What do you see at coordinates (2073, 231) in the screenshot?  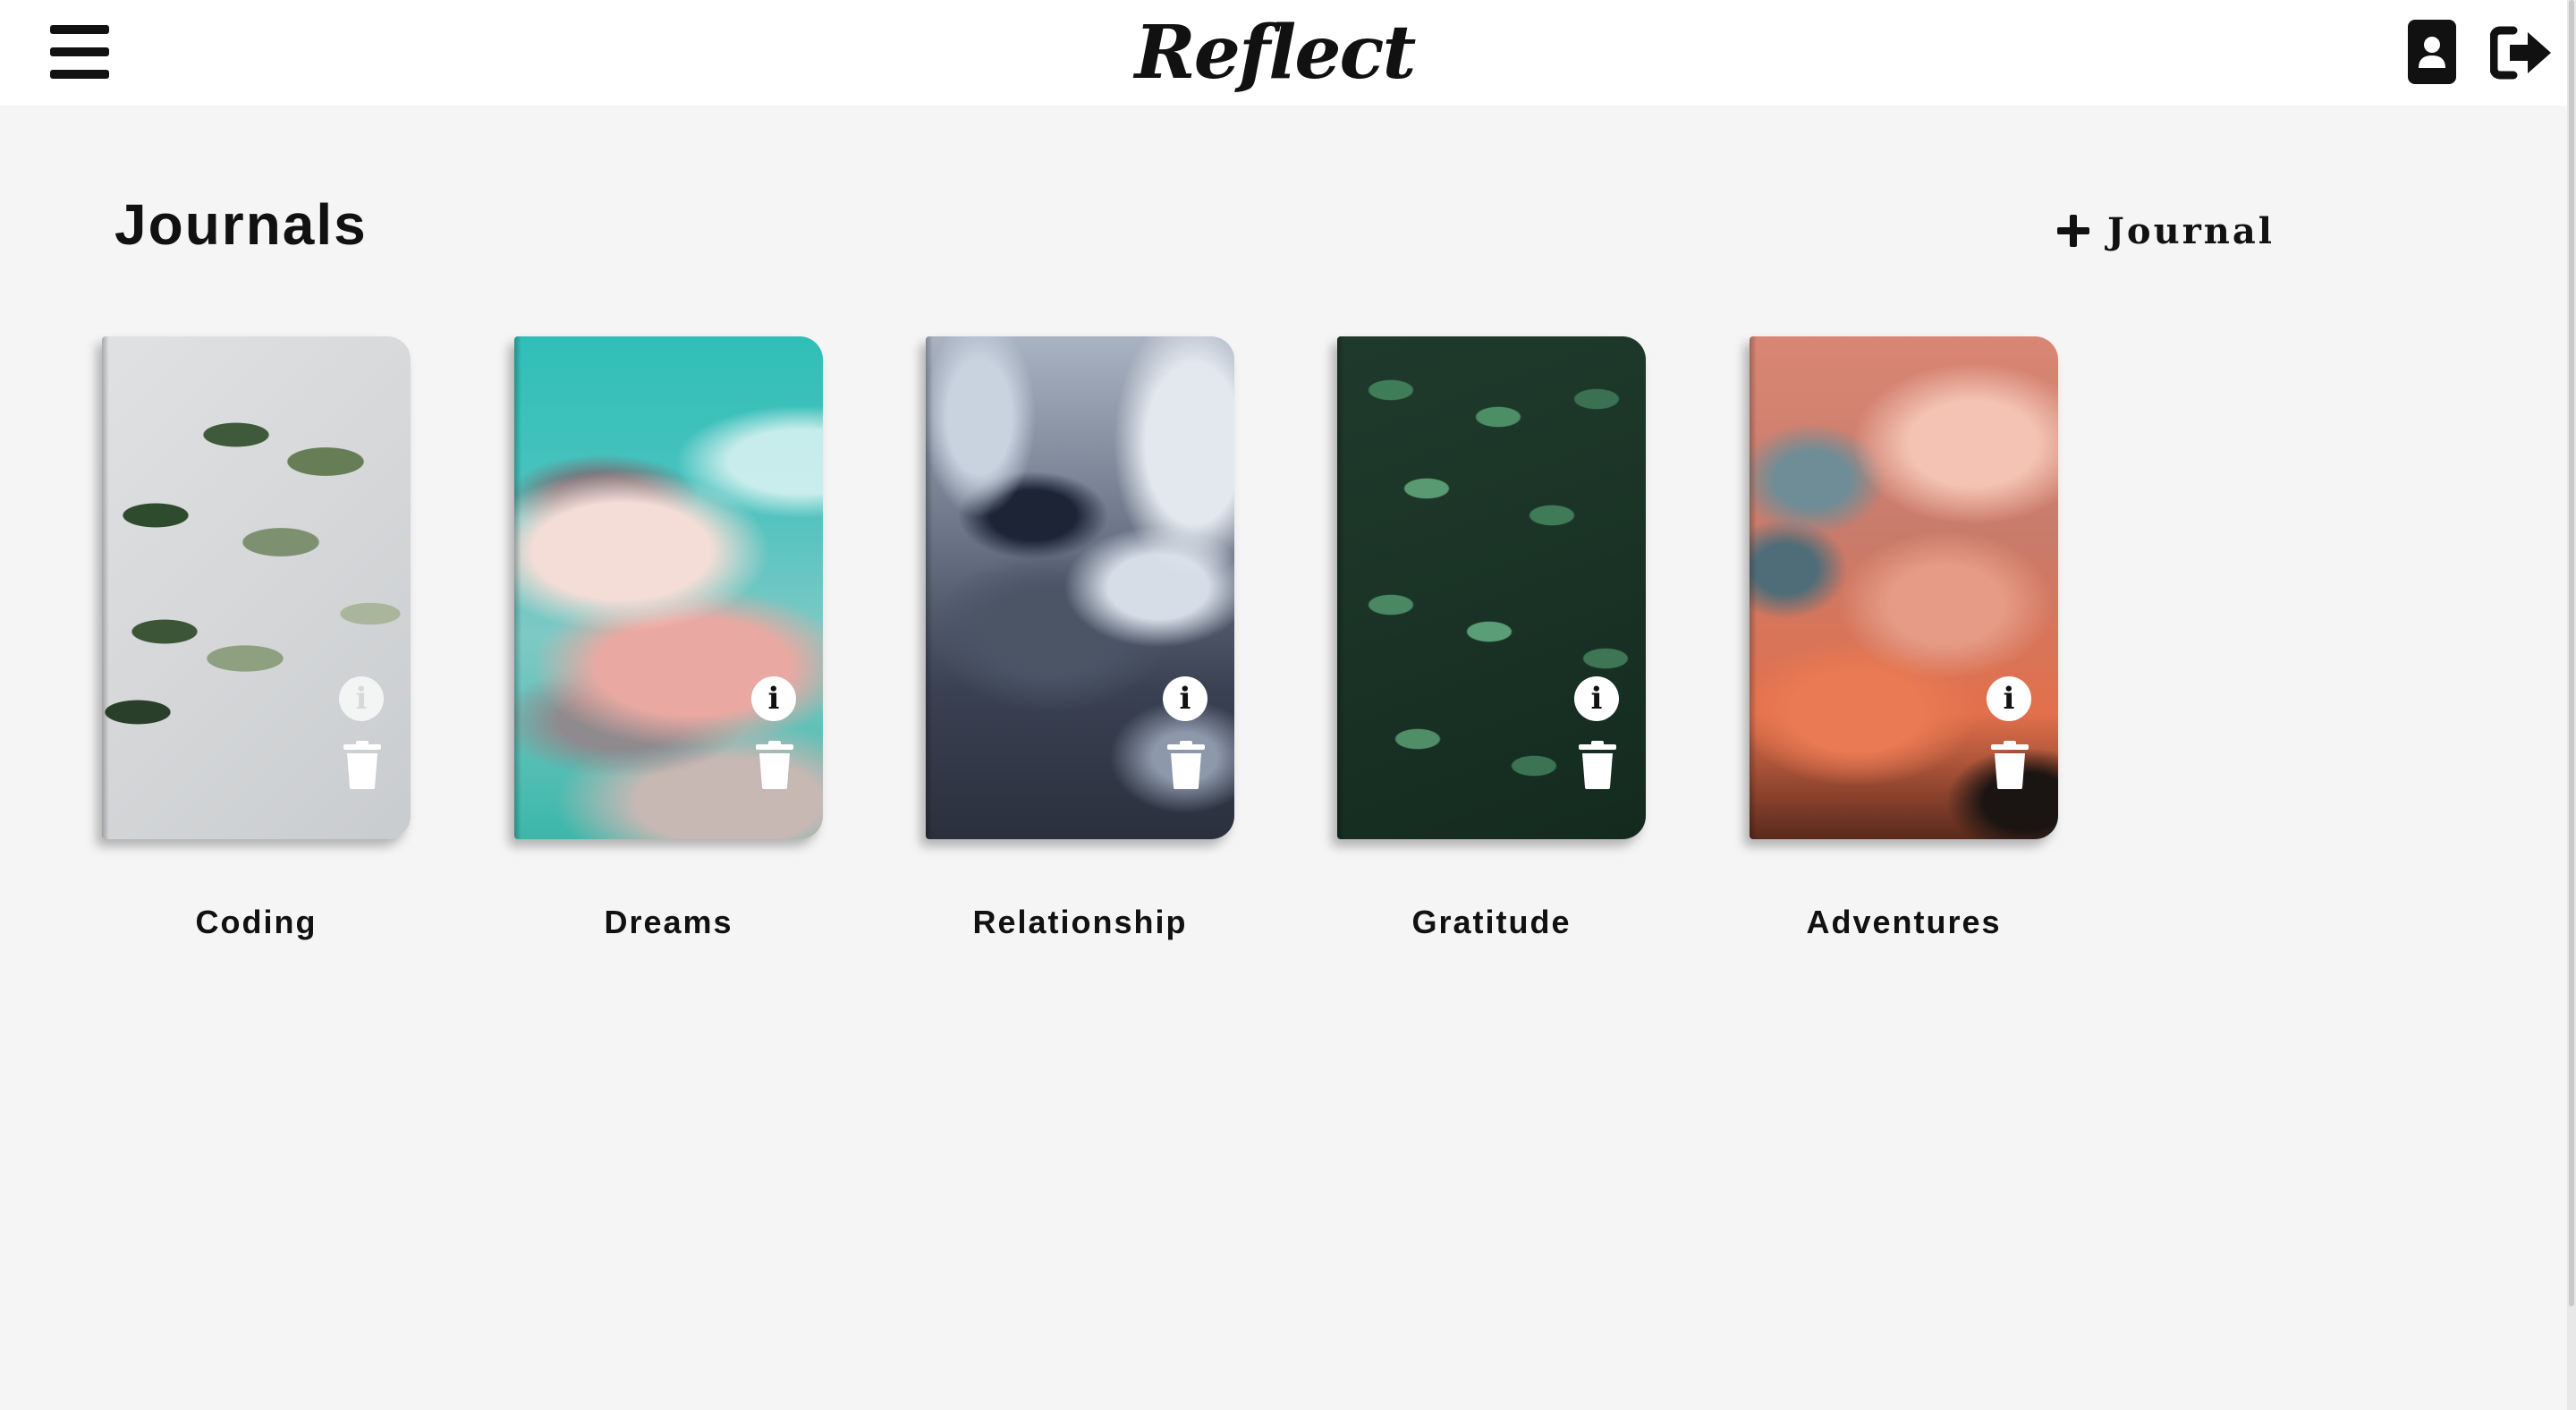 I see `plus-icon` at bounding box center [2073, 231].